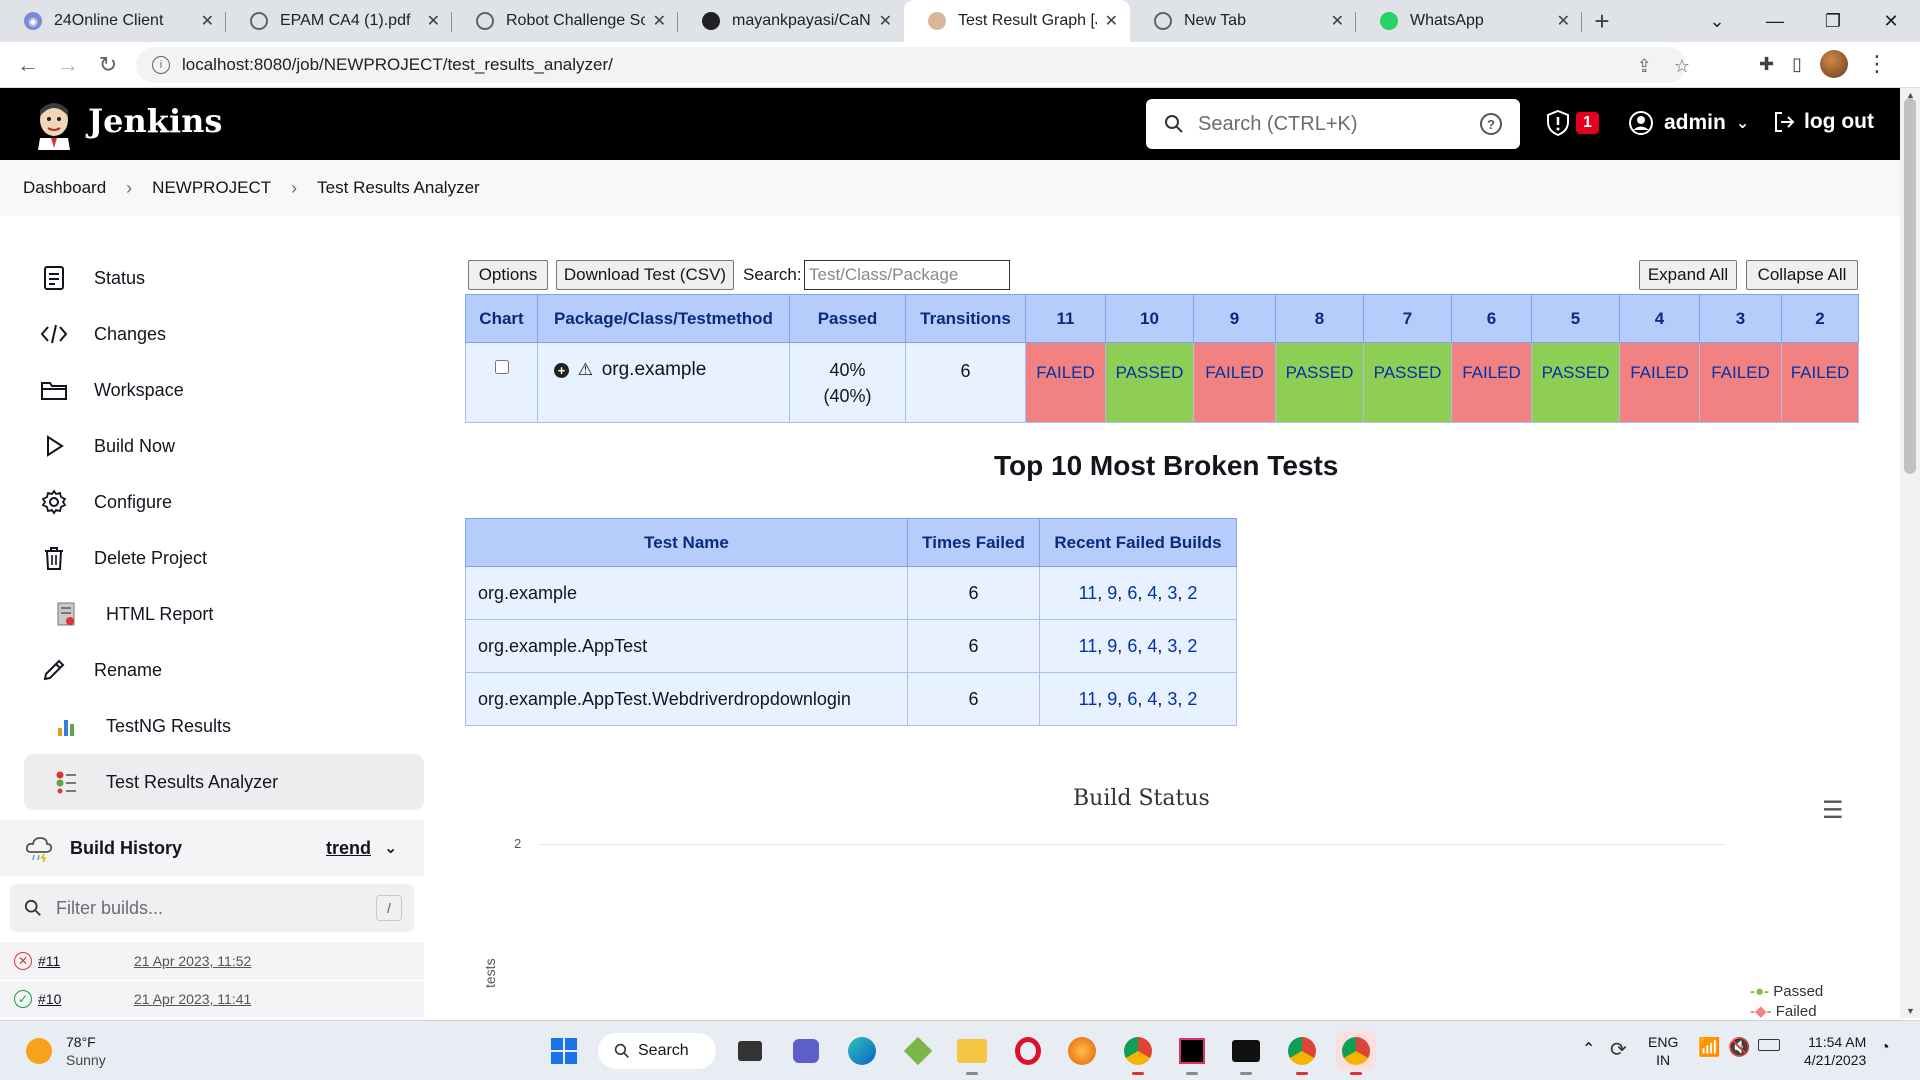 The height and width of the screenshot is (1080, 1920). Describe the element at coordinates (1877, 64) in the screenshot. I see `chrome-menu-icon: ⋮` at that location.